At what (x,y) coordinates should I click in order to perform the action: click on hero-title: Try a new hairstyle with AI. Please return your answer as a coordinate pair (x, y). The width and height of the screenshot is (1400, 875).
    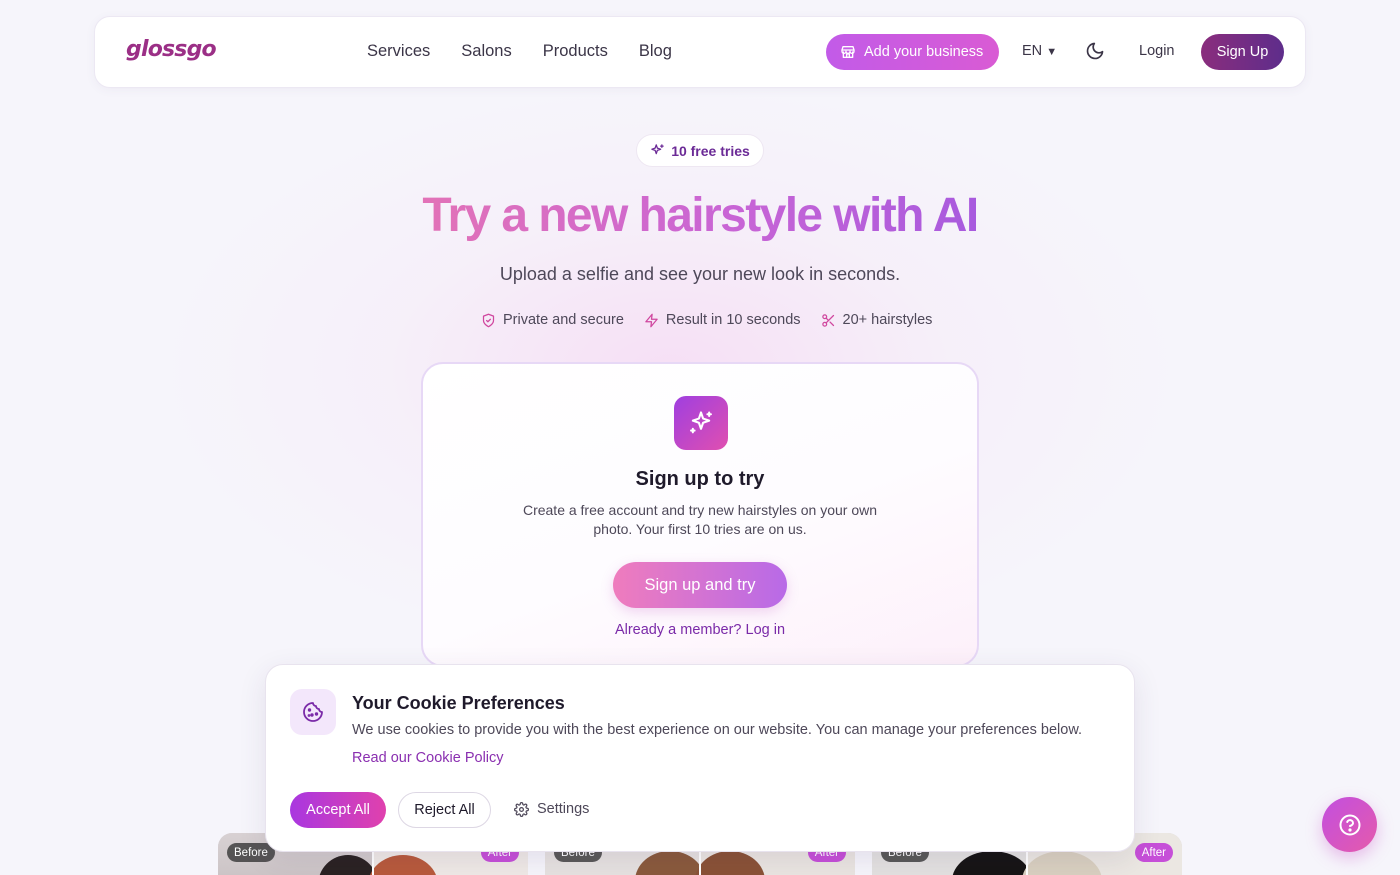
    Looking at the image, I should click on (700, 215).